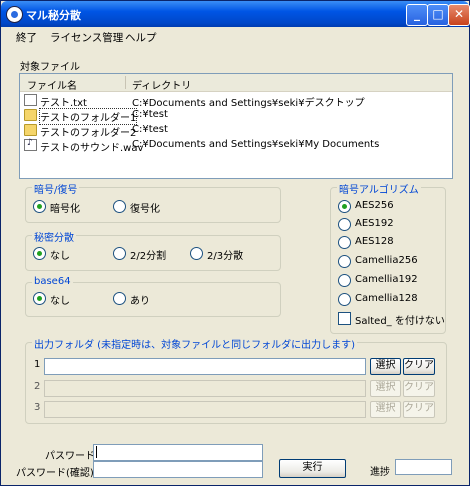 The width and height of the screenshot is (470, 486). I want to click on radio-split-2of2-label: 2/2分割, so click(148, 254).